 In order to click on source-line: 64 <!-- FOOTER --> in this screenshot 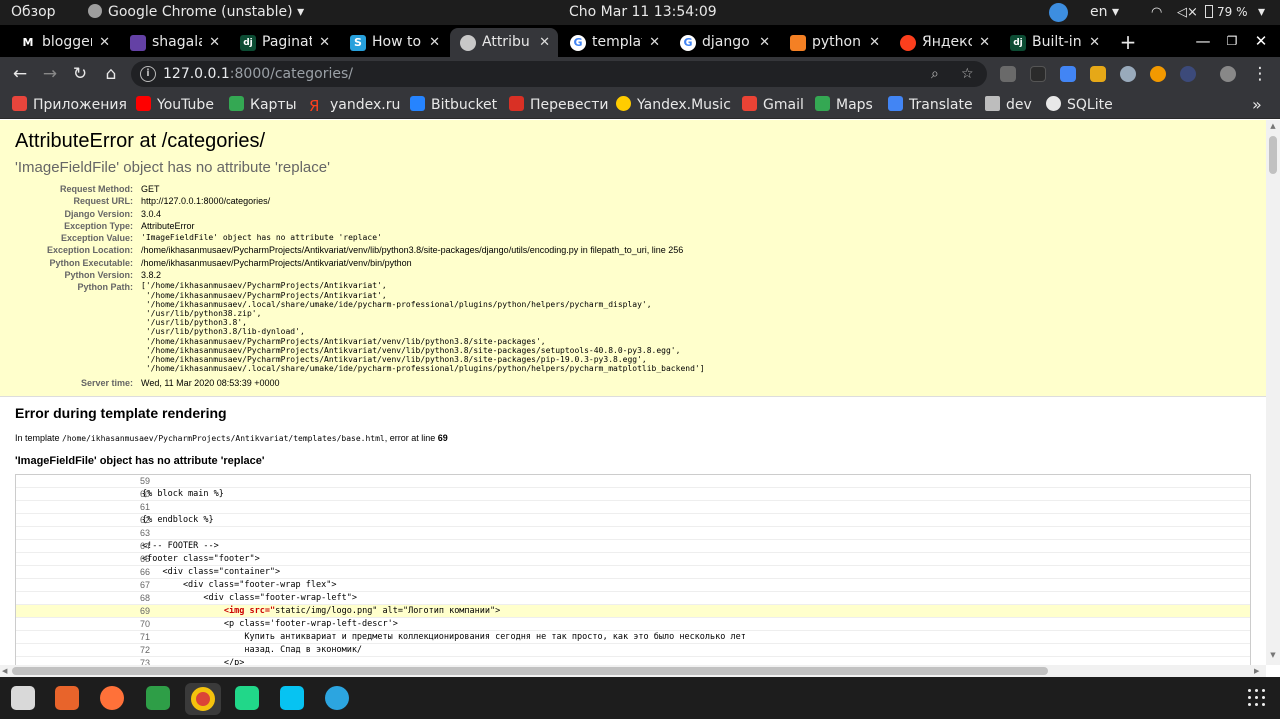, I will do `click(633, 546)`.